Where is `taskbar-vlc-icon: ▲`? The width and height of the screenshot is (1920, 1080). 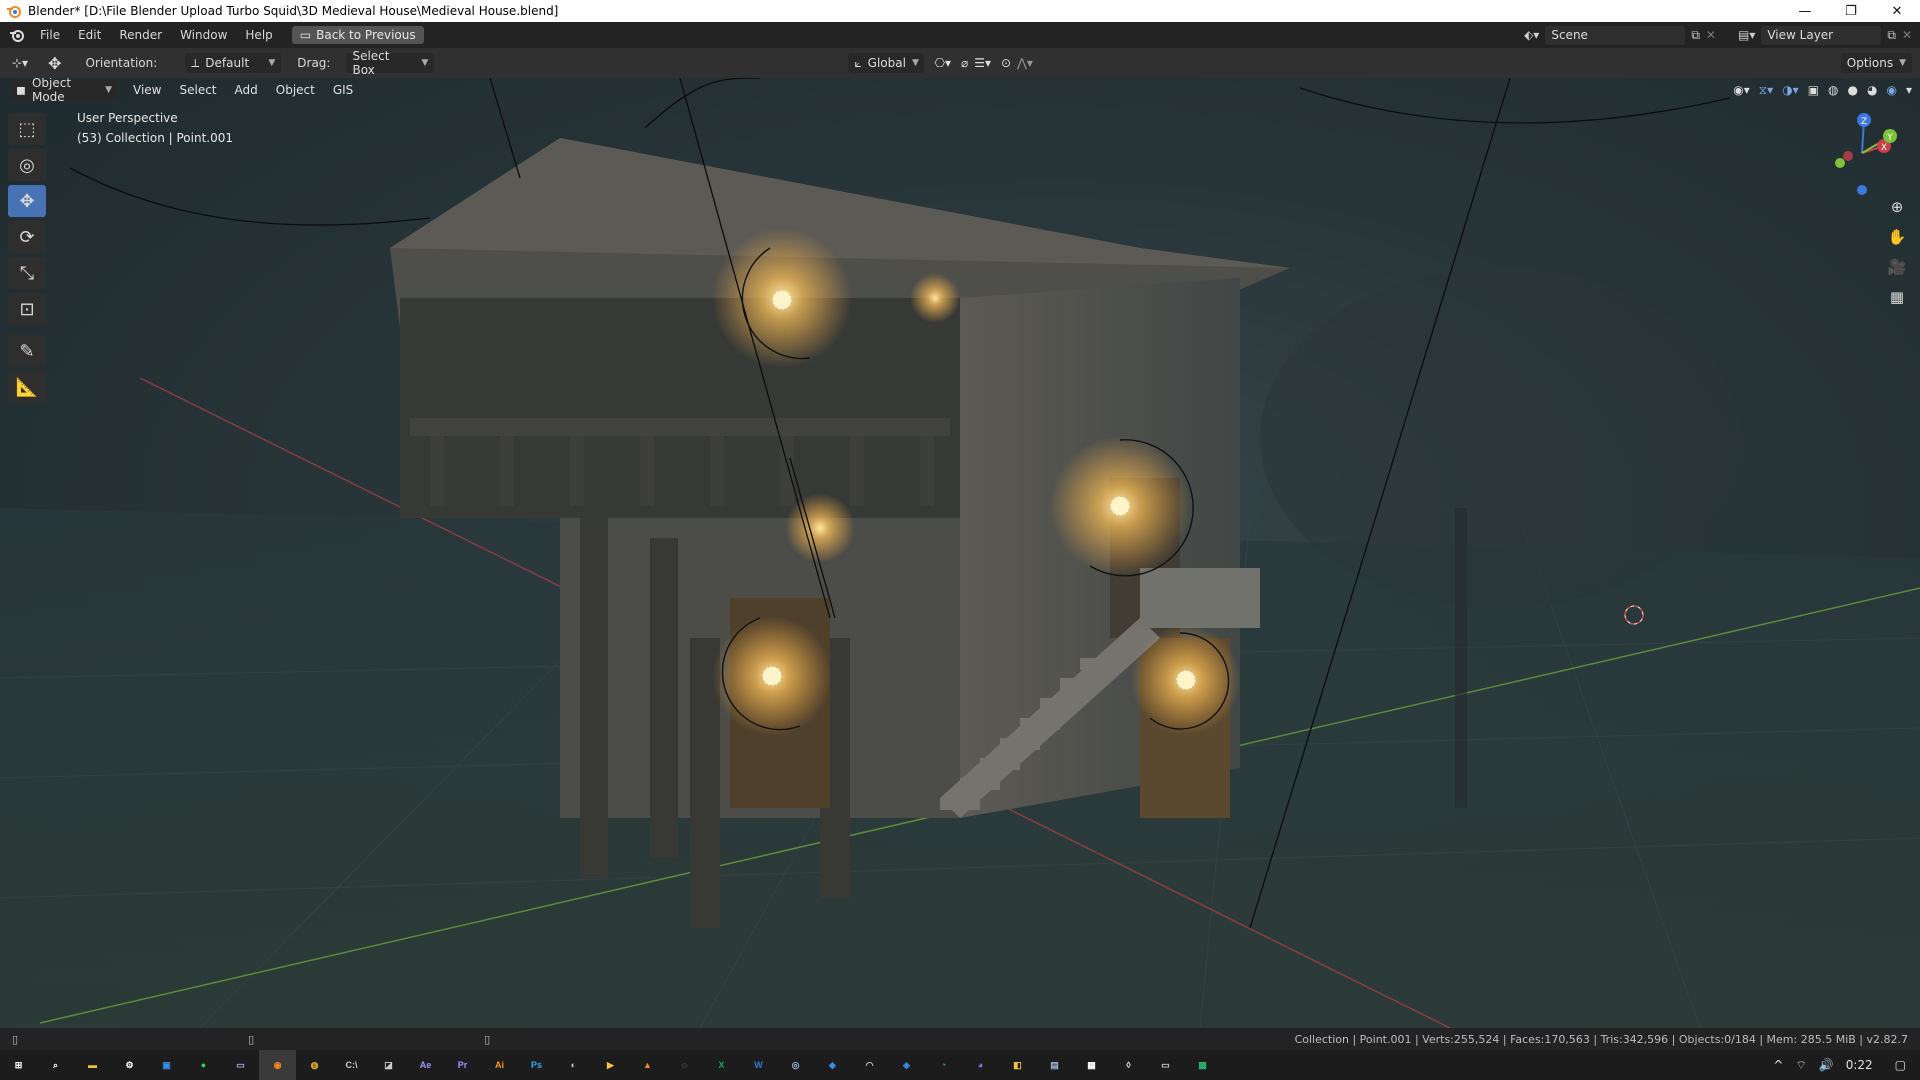 taskbar-vlc-icon: ▲ is located at coordinates (647, 1065).